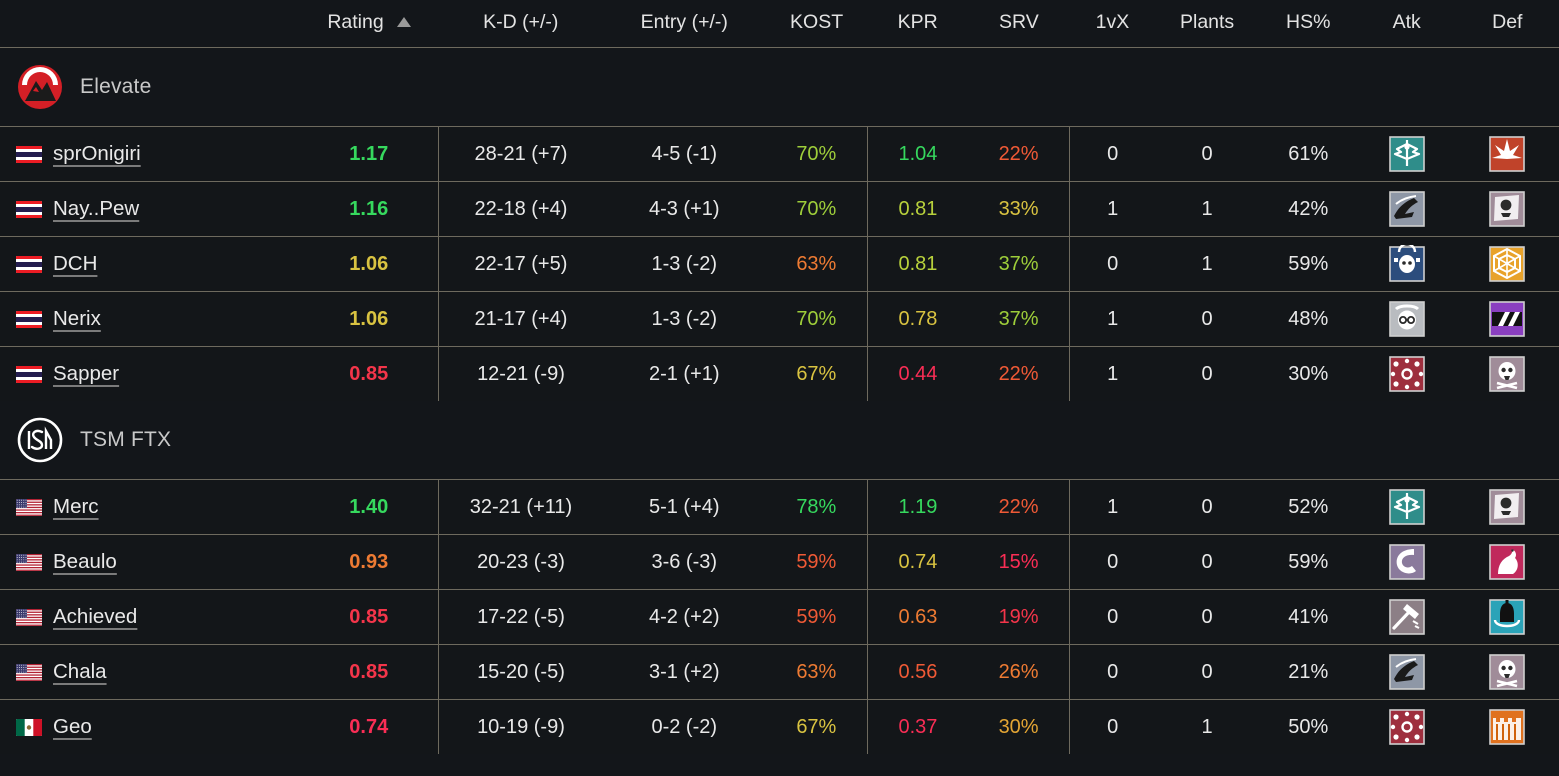 Image resolution: width=1559 pixels, height=776 pixels. I want to click on player-name-link: Beaulo, so click(85, 562).